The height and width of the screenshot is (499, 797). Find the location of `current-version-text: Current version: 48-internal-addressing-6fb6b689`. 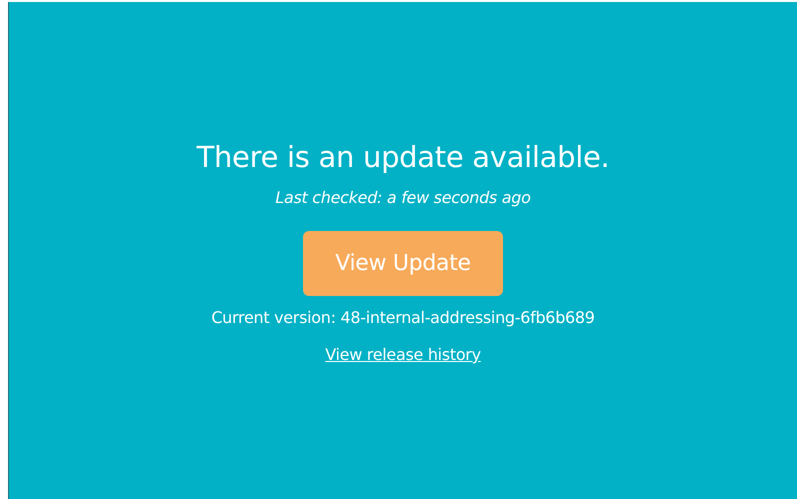

current-version-text: Current version: 48-internal-addressing-6fb6b689 is located at coordinates (403, 317).